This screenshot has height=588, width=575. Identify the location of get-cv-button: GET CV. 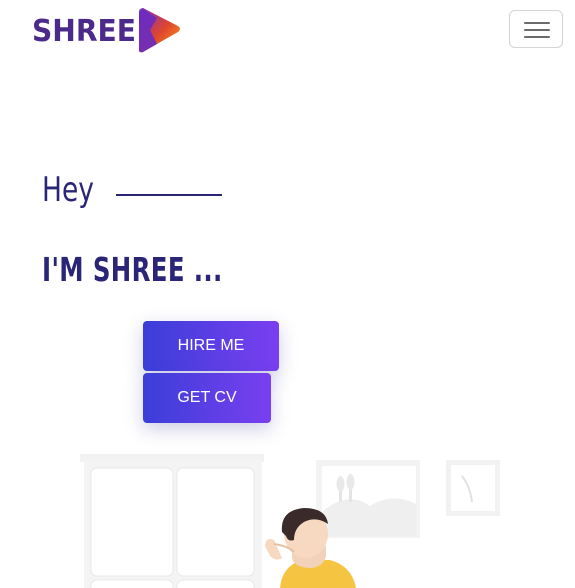
(207, 398).